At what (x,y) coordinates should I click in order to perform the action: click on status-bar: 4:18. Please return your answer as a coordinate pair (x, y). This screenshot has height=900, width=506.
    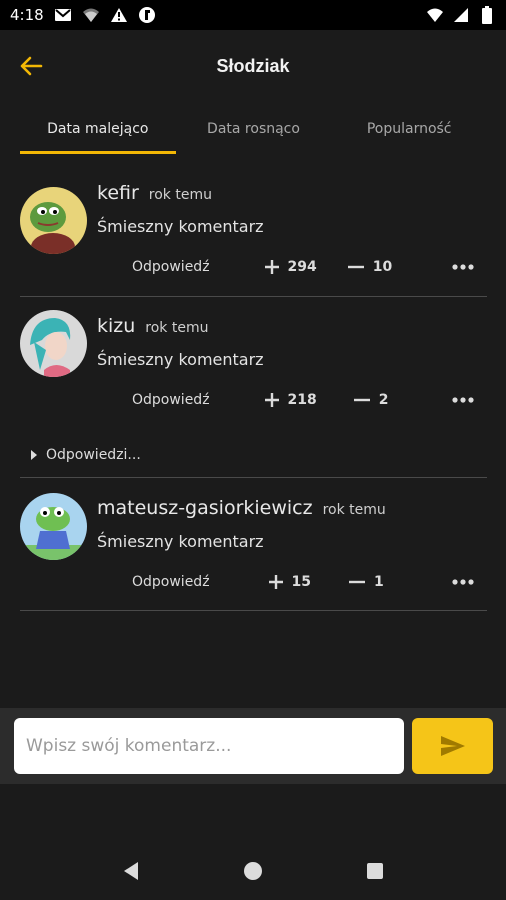
    Looking at the image, I should click on (253, 15).